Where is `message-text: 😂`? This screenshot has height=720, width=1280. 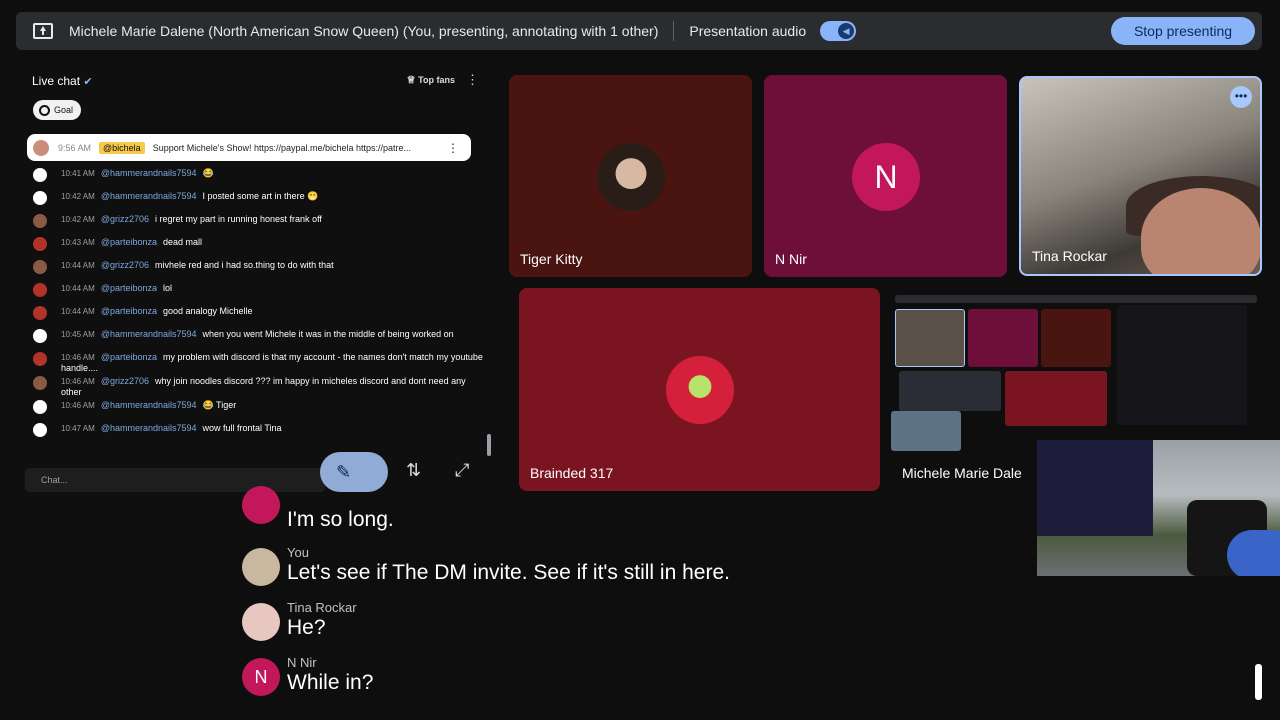
message-text: 😂 is located at coordinates (208, 173).